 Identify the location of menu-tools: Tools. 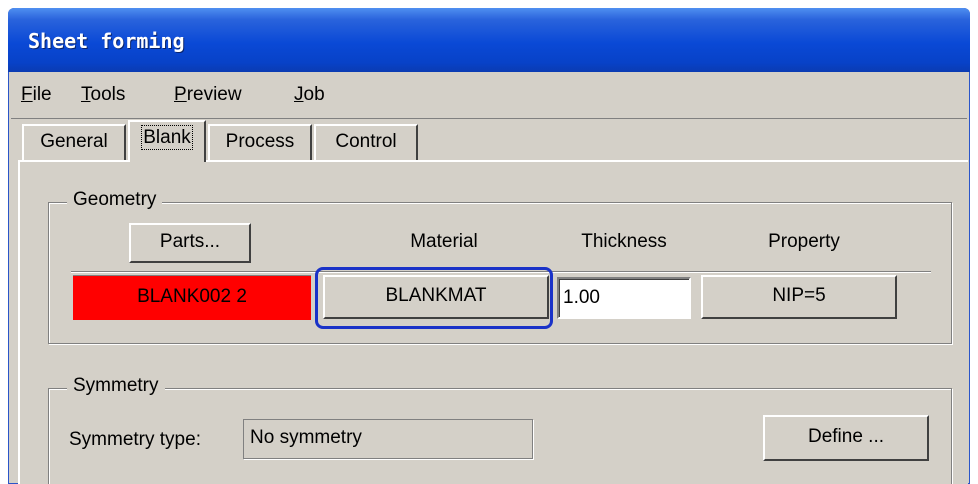
(103, 95).